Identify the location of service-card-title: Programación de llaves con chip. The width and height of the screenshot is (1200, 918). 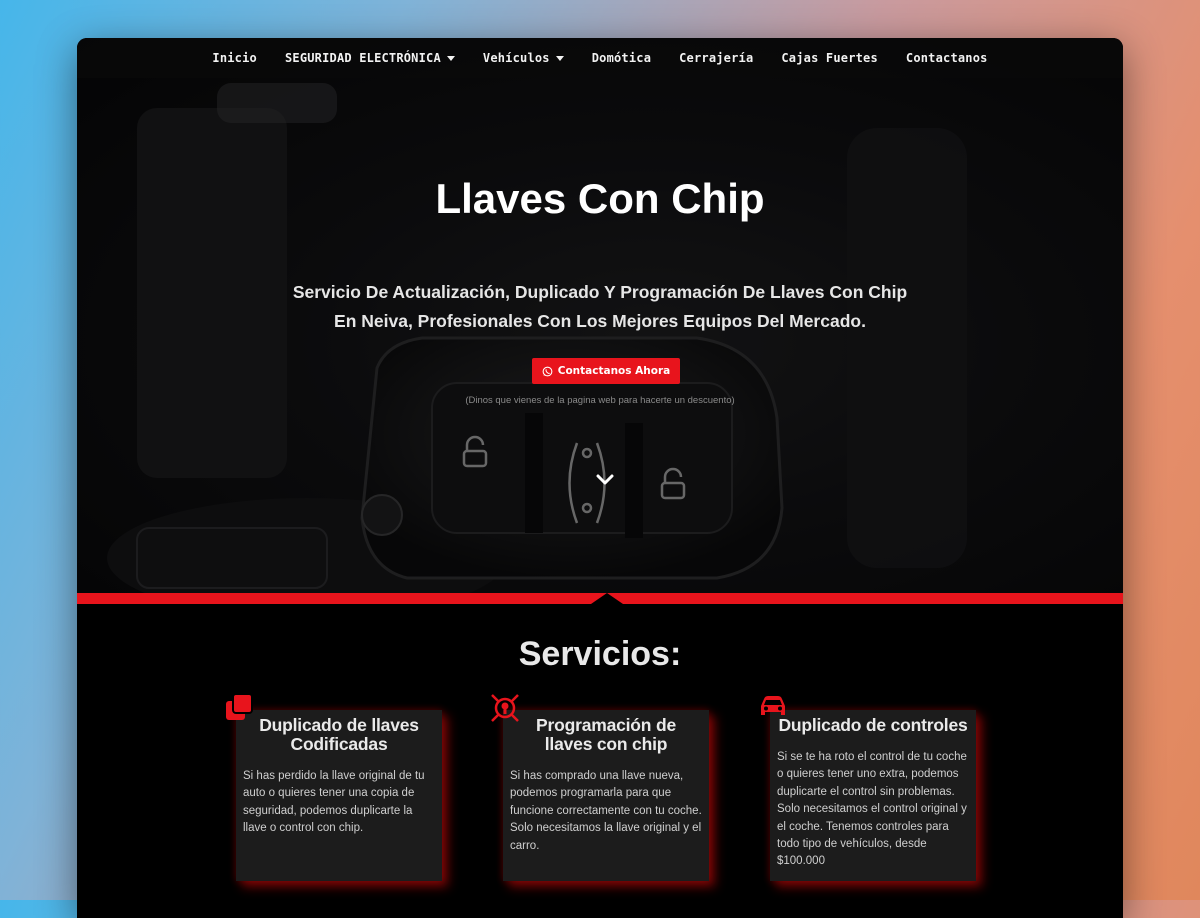
(606, 734).